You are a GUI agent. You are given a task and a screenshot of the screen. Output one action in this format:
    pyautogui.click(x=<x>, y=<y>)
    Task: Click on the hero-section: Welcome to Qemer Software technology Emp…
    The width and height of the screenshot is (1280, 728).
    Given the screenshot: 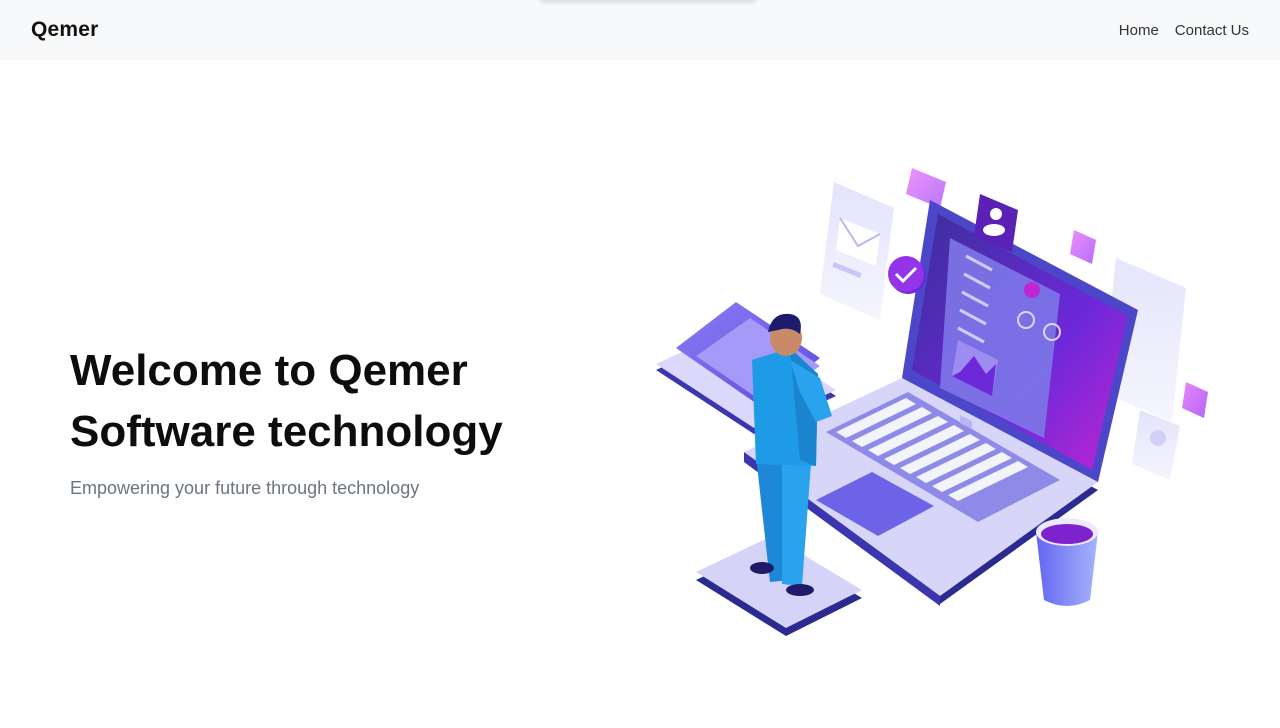 What is the action you would take?
    pyautogui.click(x=350, y=419)
    